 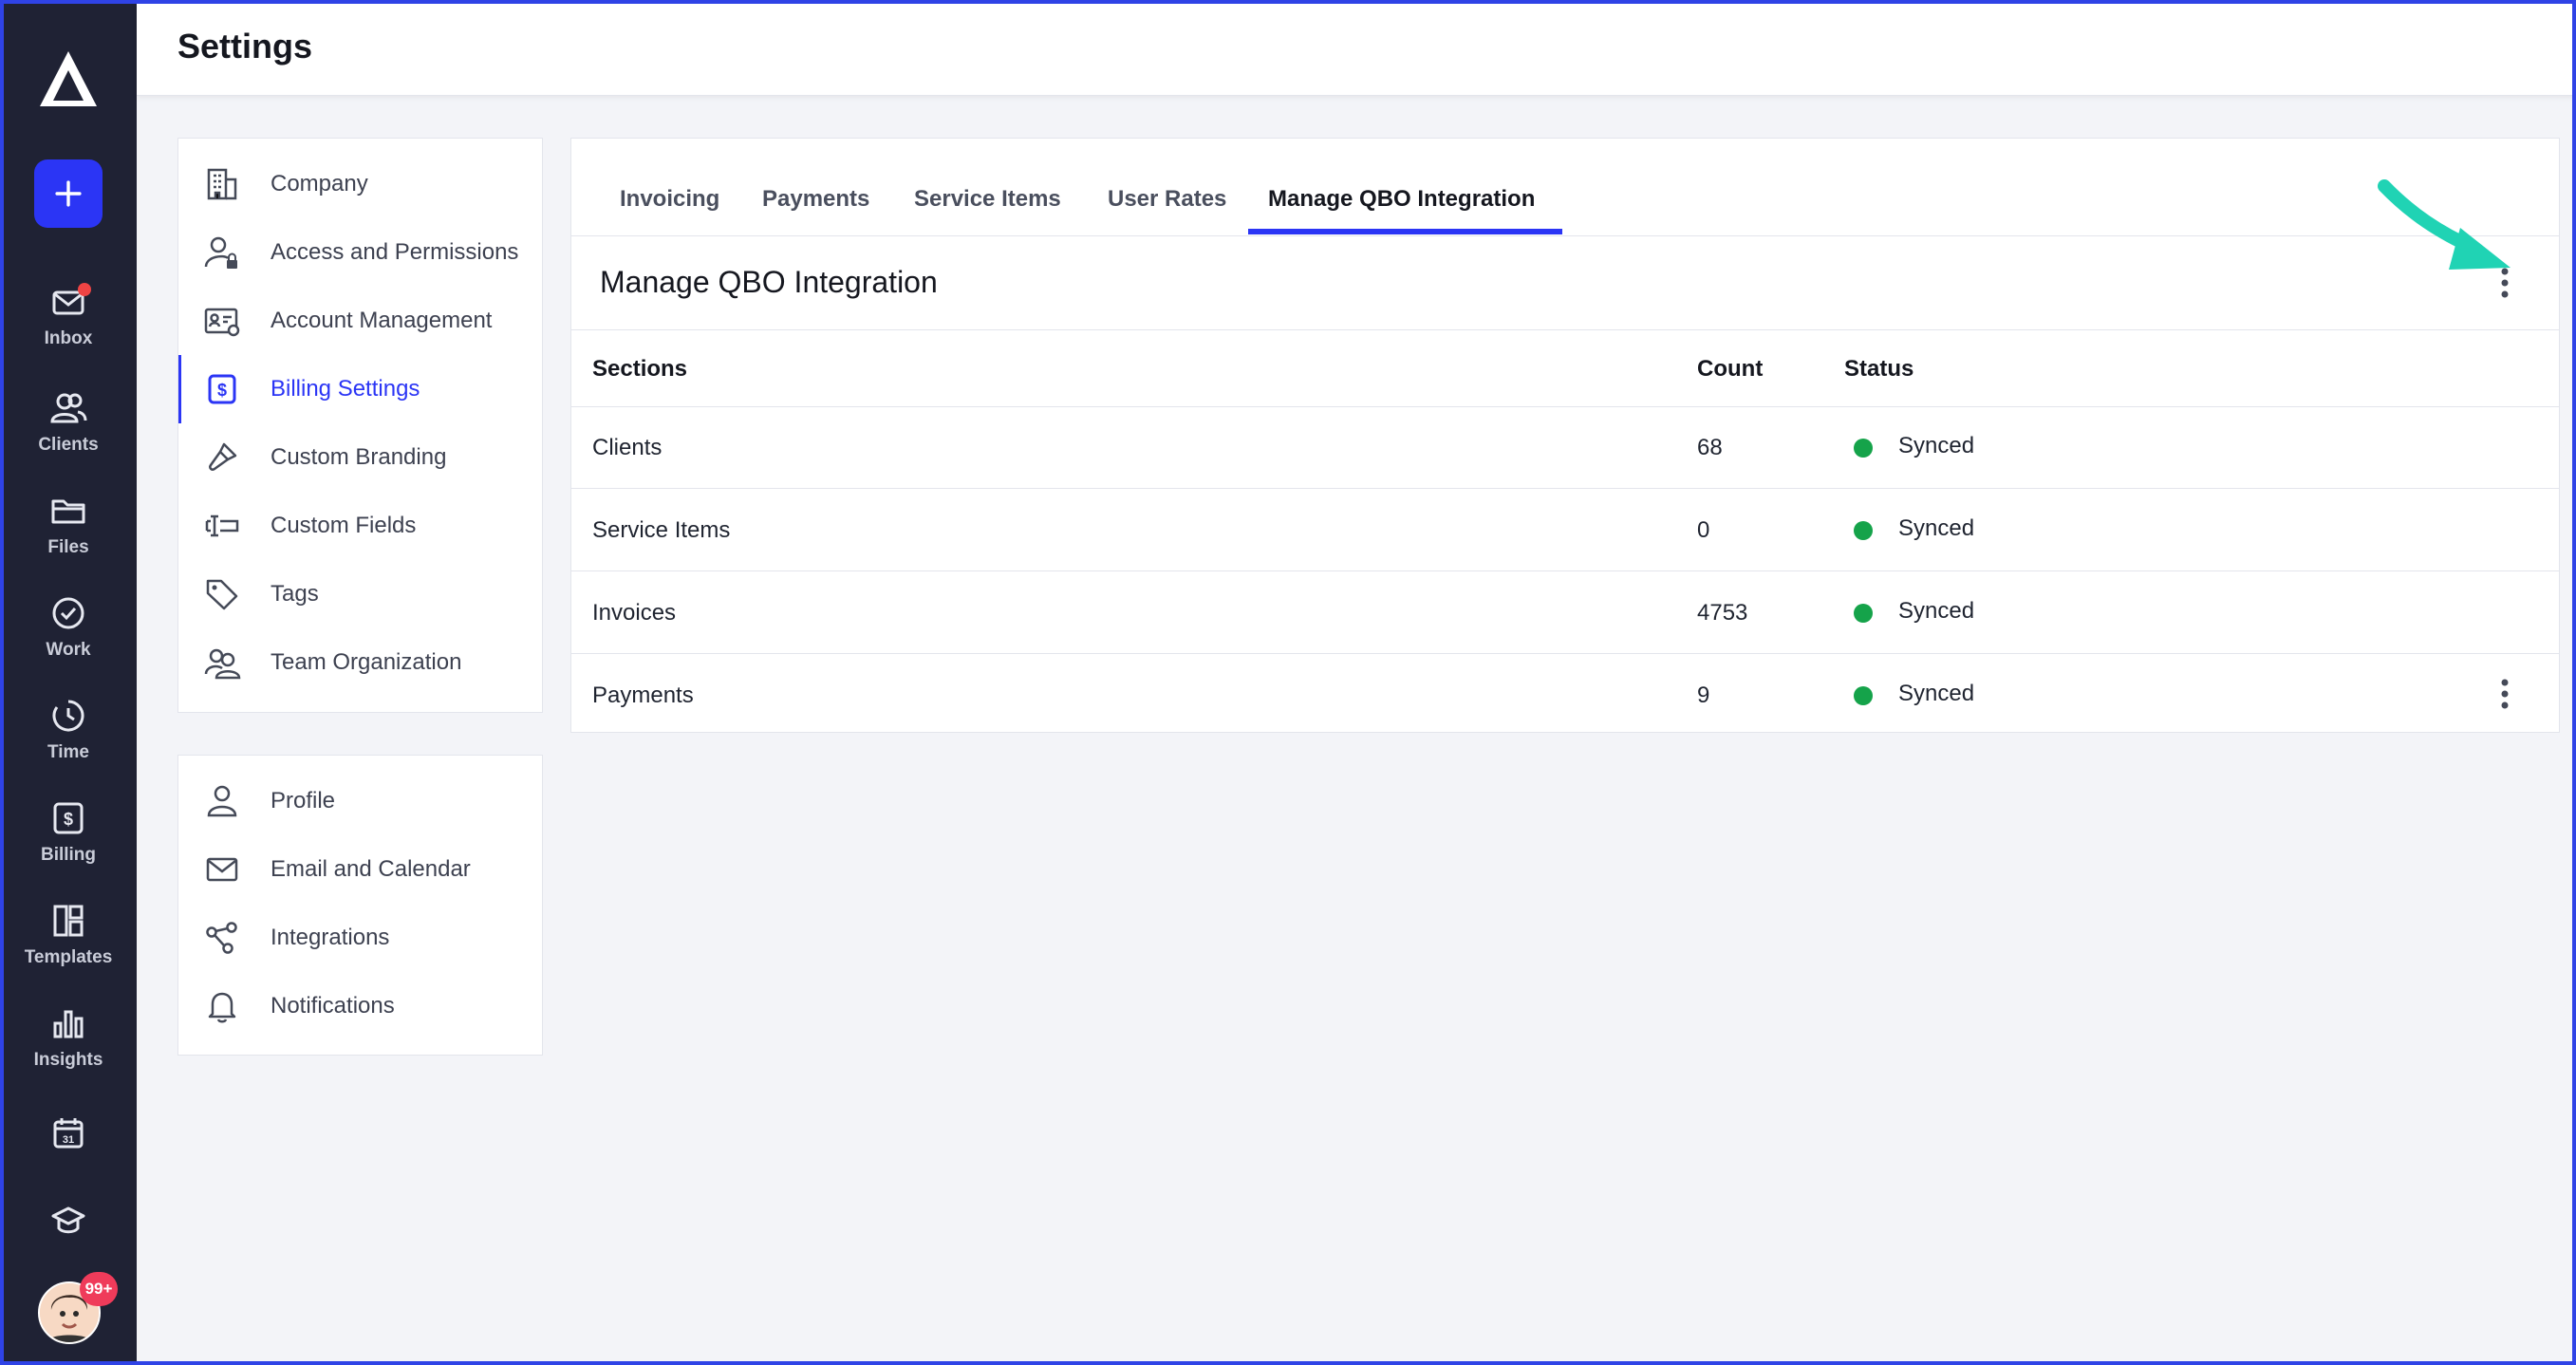 I want to click on row-section: Clients, so click(x=627, y=447).